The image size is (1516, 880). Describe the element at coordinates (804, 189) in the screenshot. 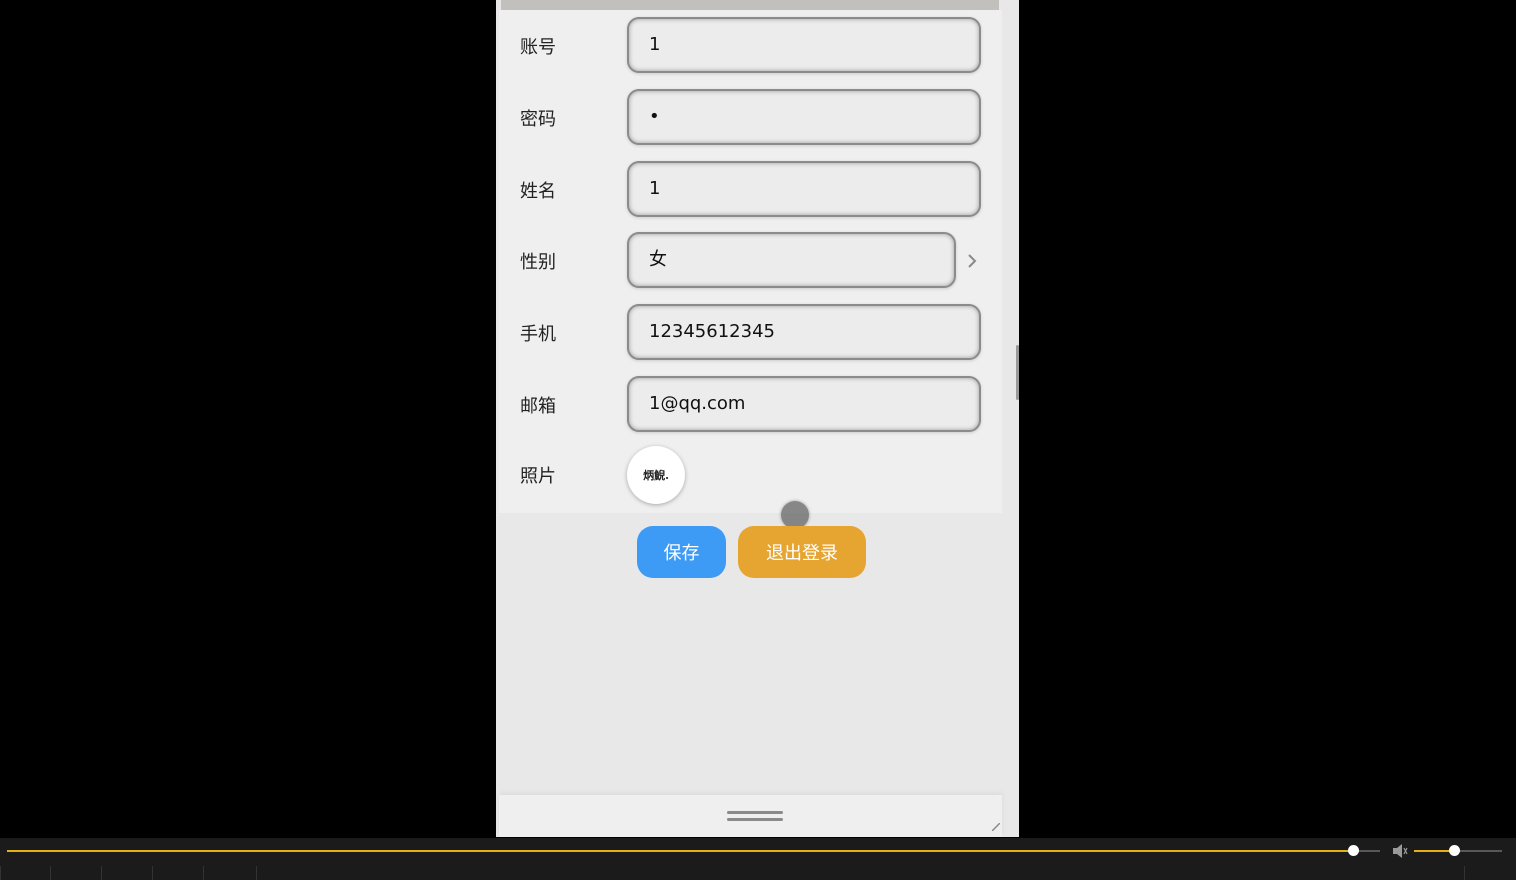

I see `name-input: 1` at that location.